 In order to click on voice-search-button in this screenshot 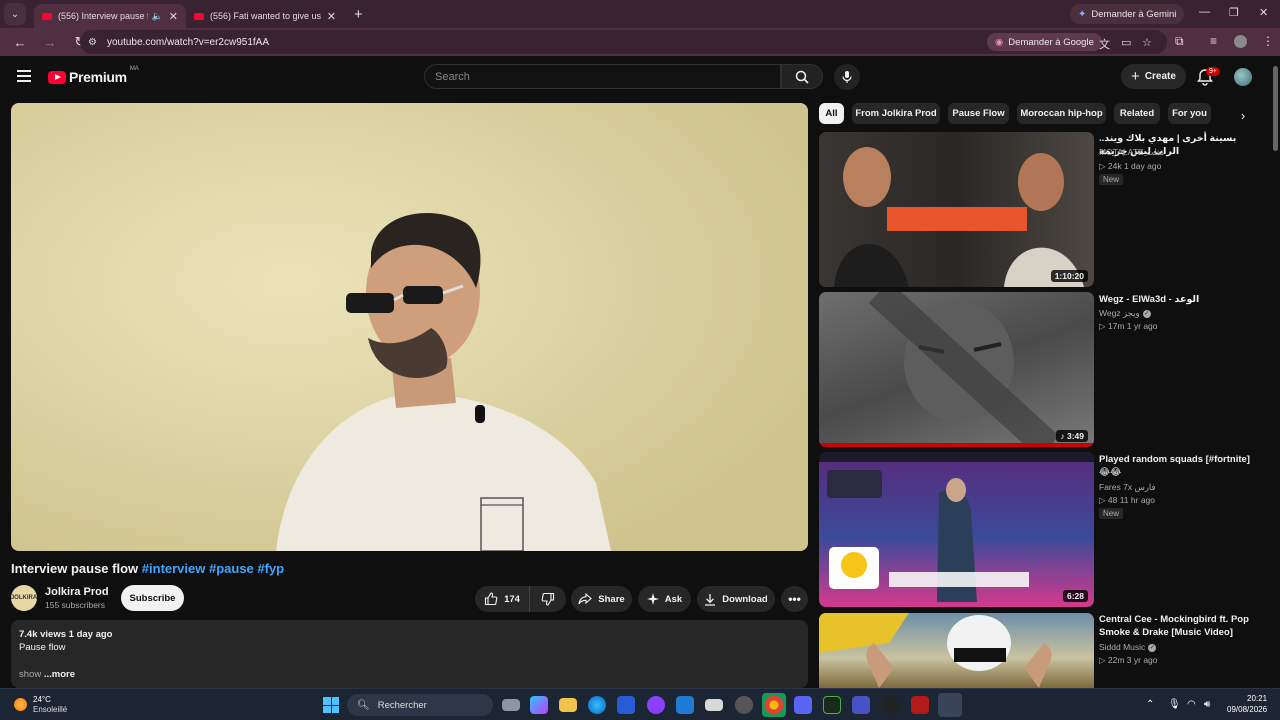, I will do `click(847, 77)`.